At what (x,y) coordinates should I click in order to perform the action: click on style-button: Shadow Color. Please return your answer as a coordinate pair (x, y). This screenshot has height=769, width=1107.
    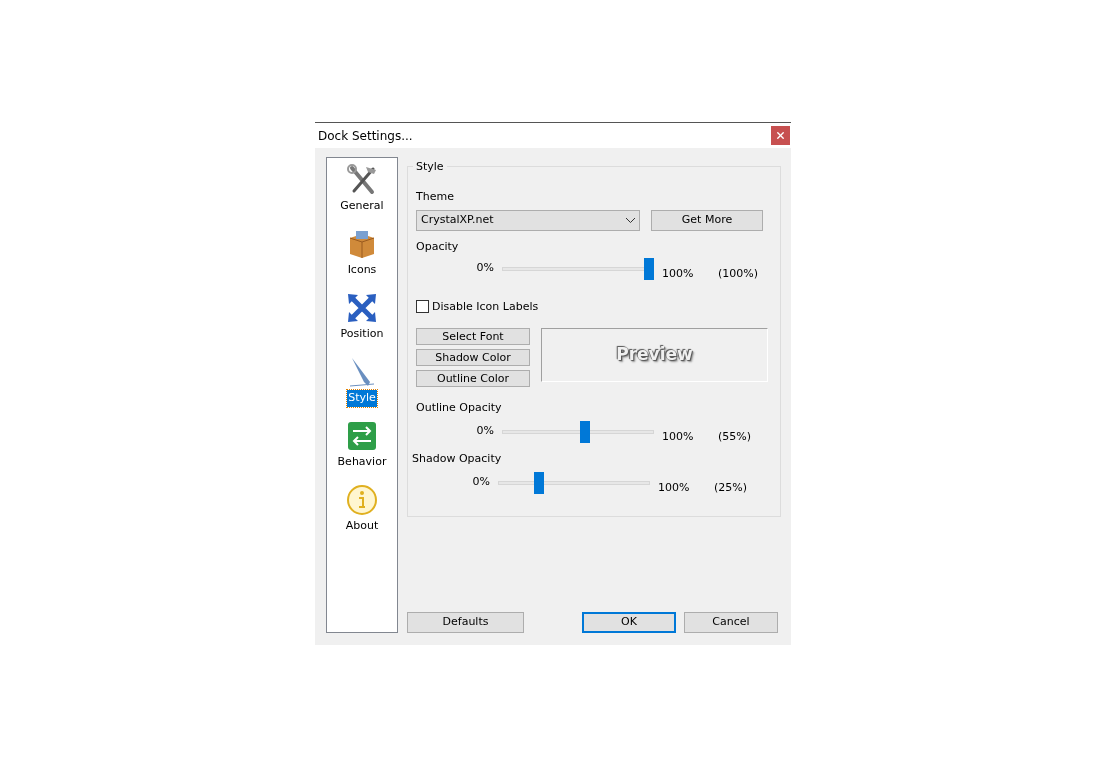
    Looking at the image, I should click on (473, 357).